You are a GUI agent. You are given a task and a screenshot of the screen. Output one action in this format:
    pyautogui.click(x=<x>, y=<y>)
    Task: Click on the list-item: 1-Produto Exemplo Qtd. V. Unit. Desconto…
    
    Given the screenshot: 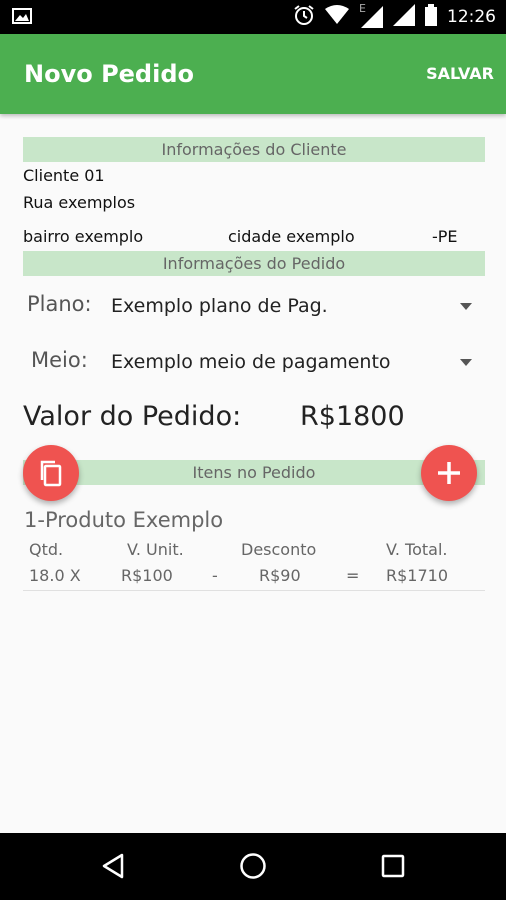 What is the action you would take?
    pyautogui.click(x=253, y=546)
    